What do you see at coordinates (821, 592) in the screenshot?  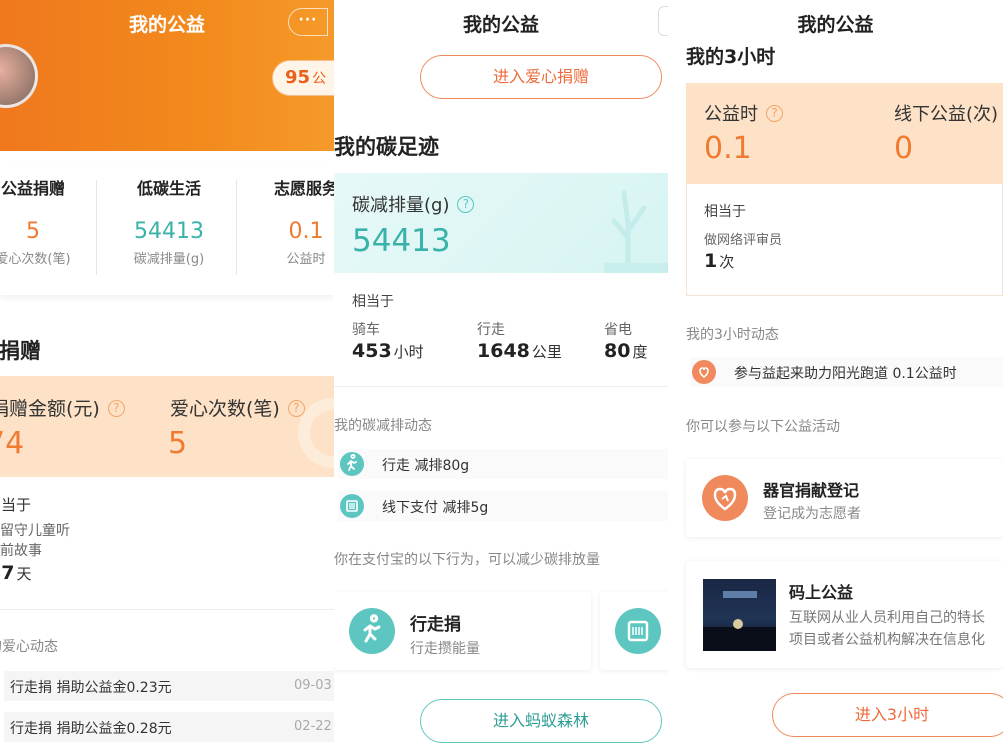 I see `card-title: 码上公益` at bounding box center [821, 592].